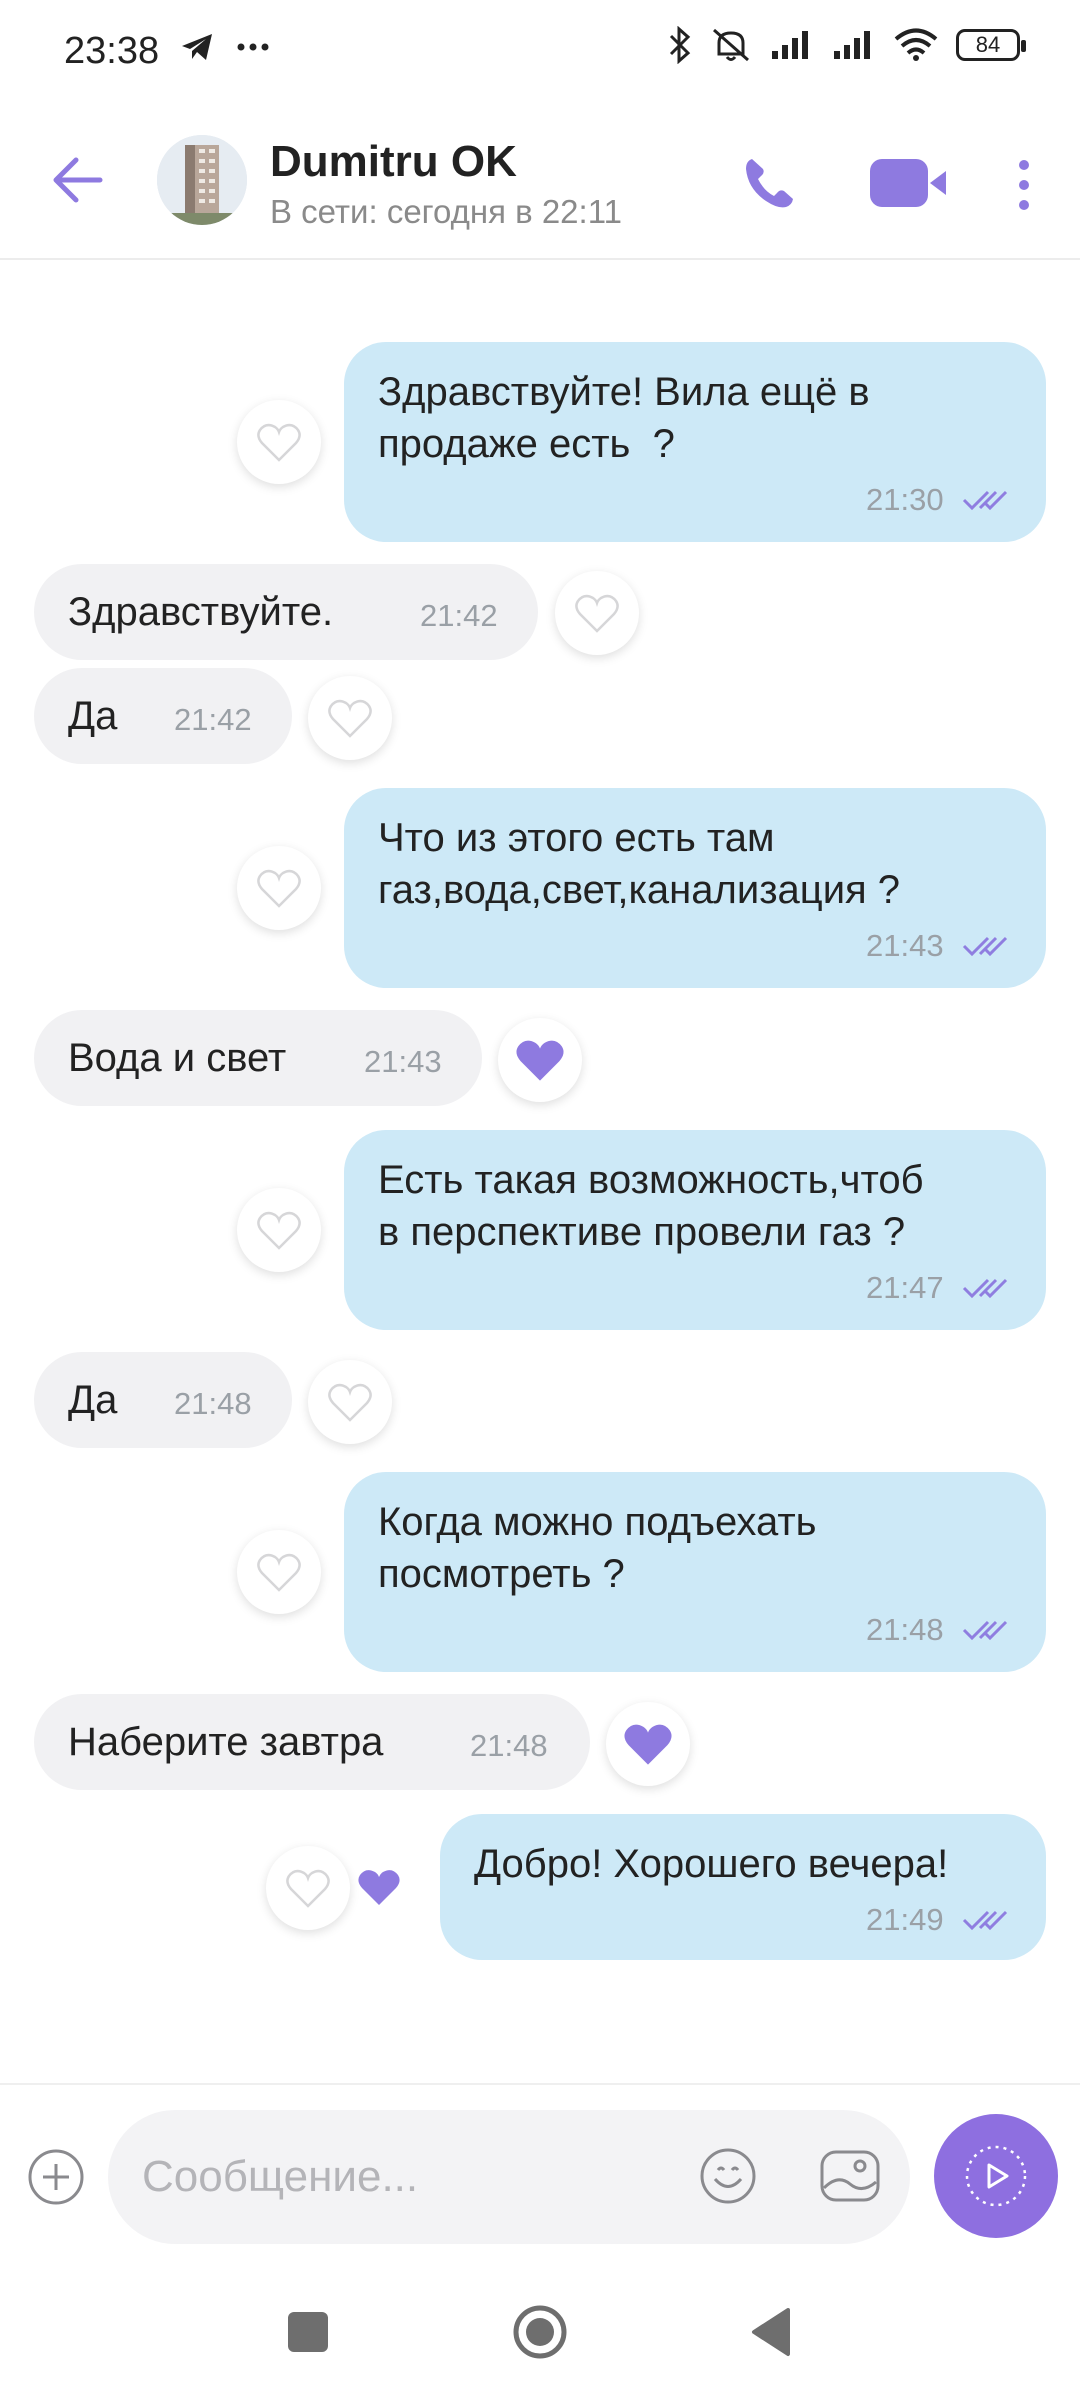  I want to click on battery-level: 84, so click(988, 44).